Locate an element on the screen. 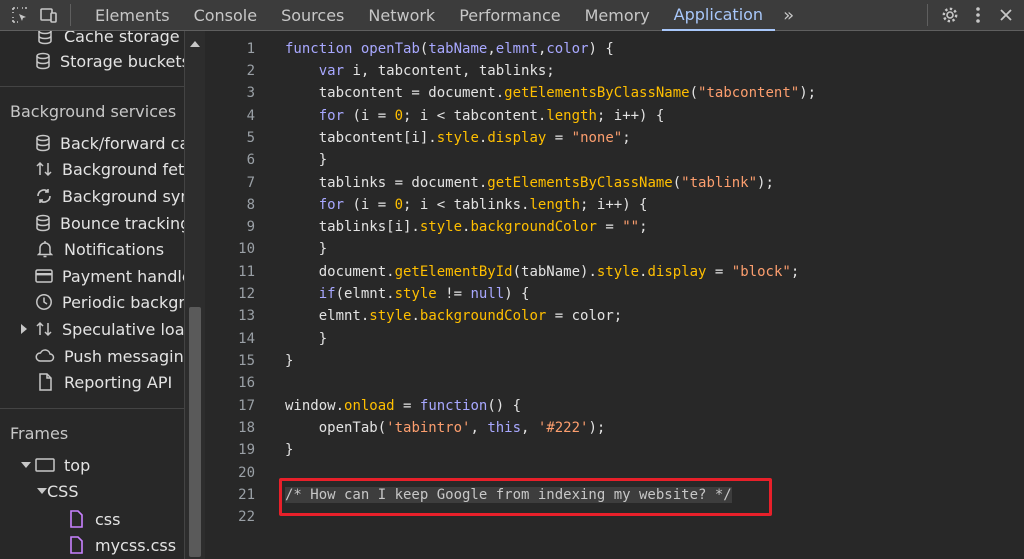 Image resolution: width=1024 pixels, height=559 pixels. sidebar-item-background-sync: Background sync is located at coordinates (92, 196).